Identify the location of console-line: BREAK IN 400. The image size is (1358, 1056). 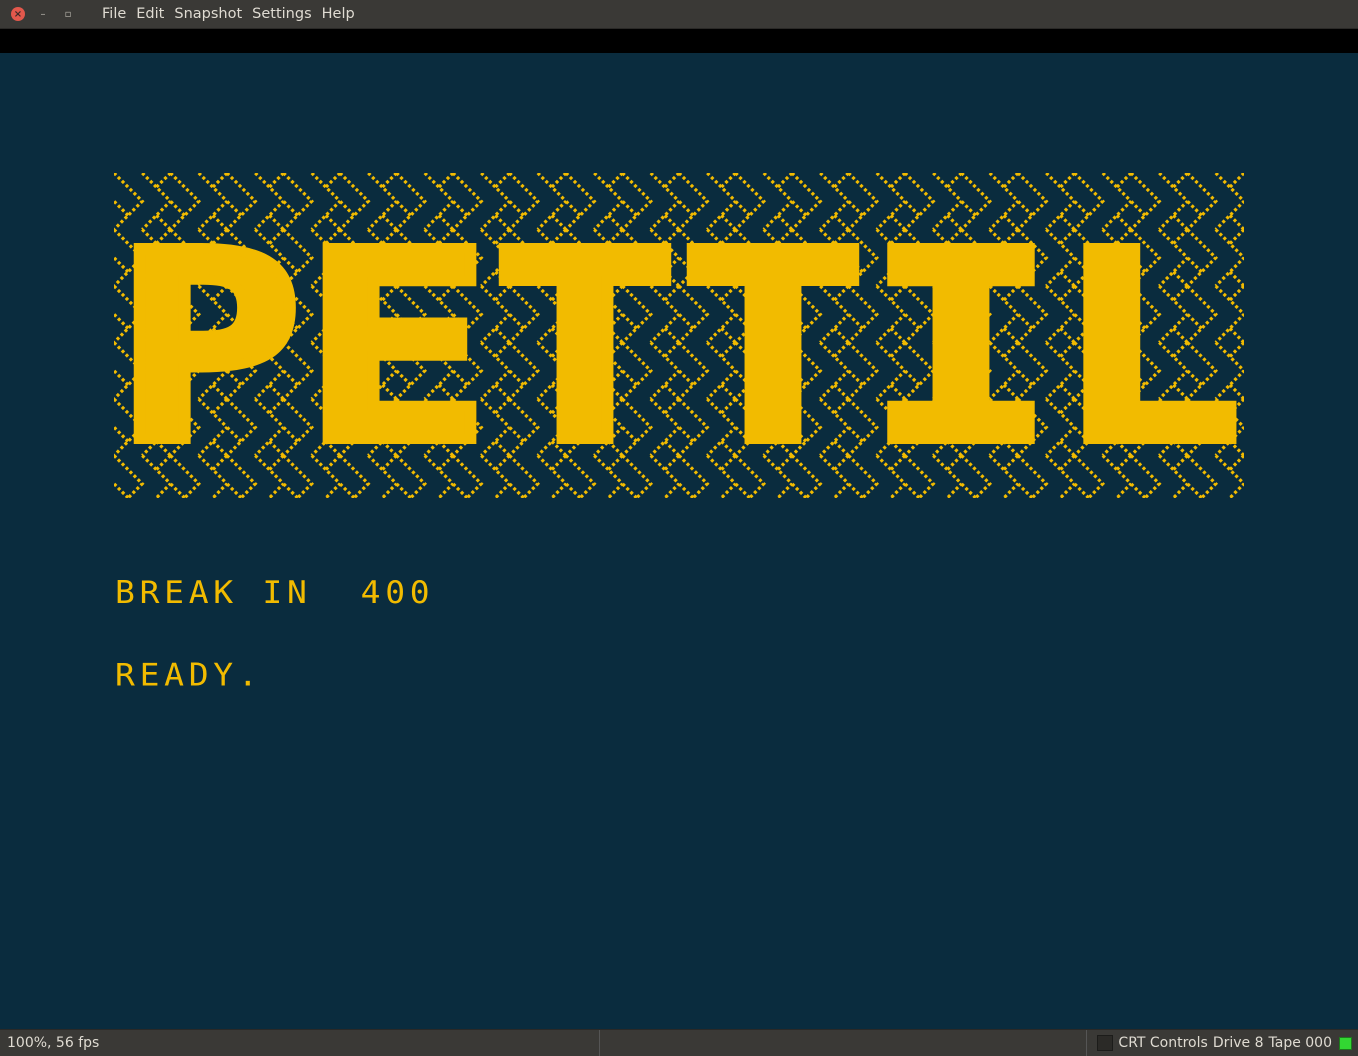
(275, 592).